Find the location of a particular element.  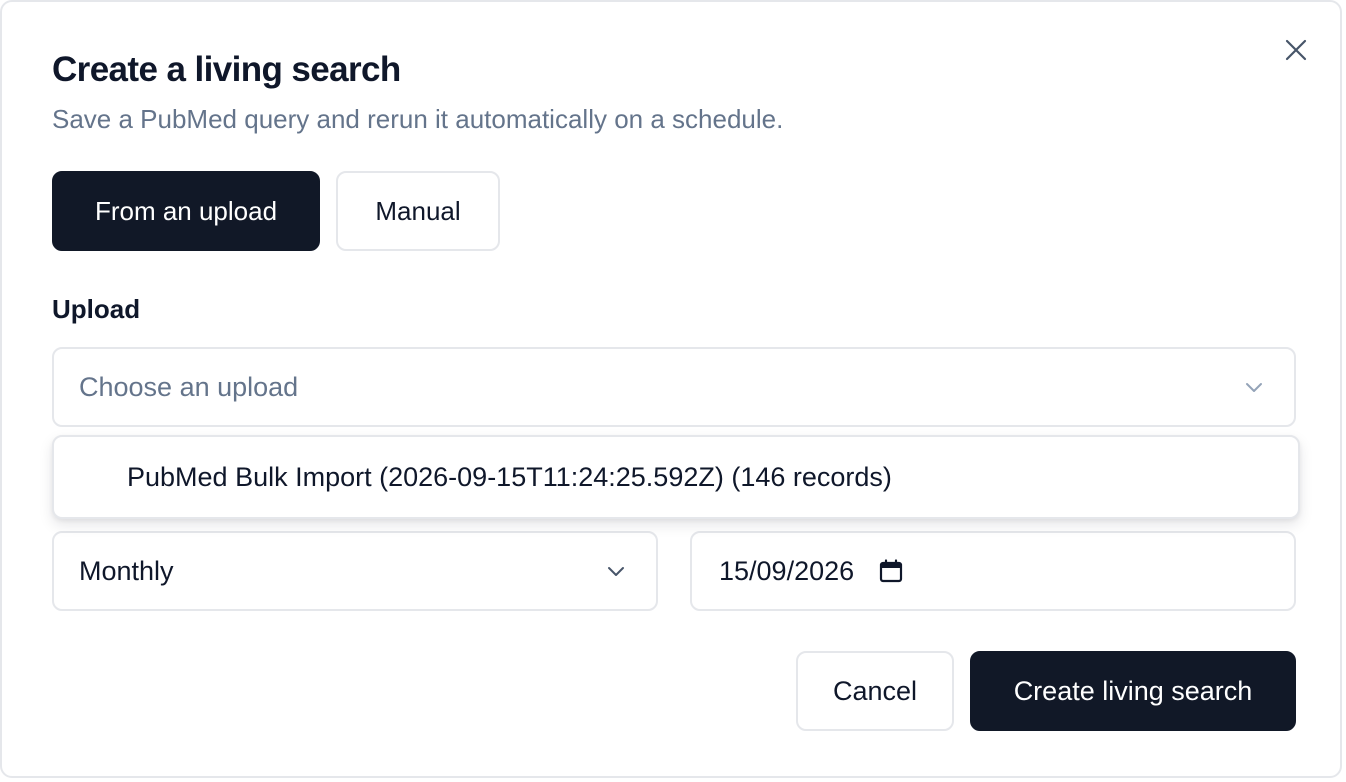

frequency-value: Monthly is located at coordinates (126, 570).